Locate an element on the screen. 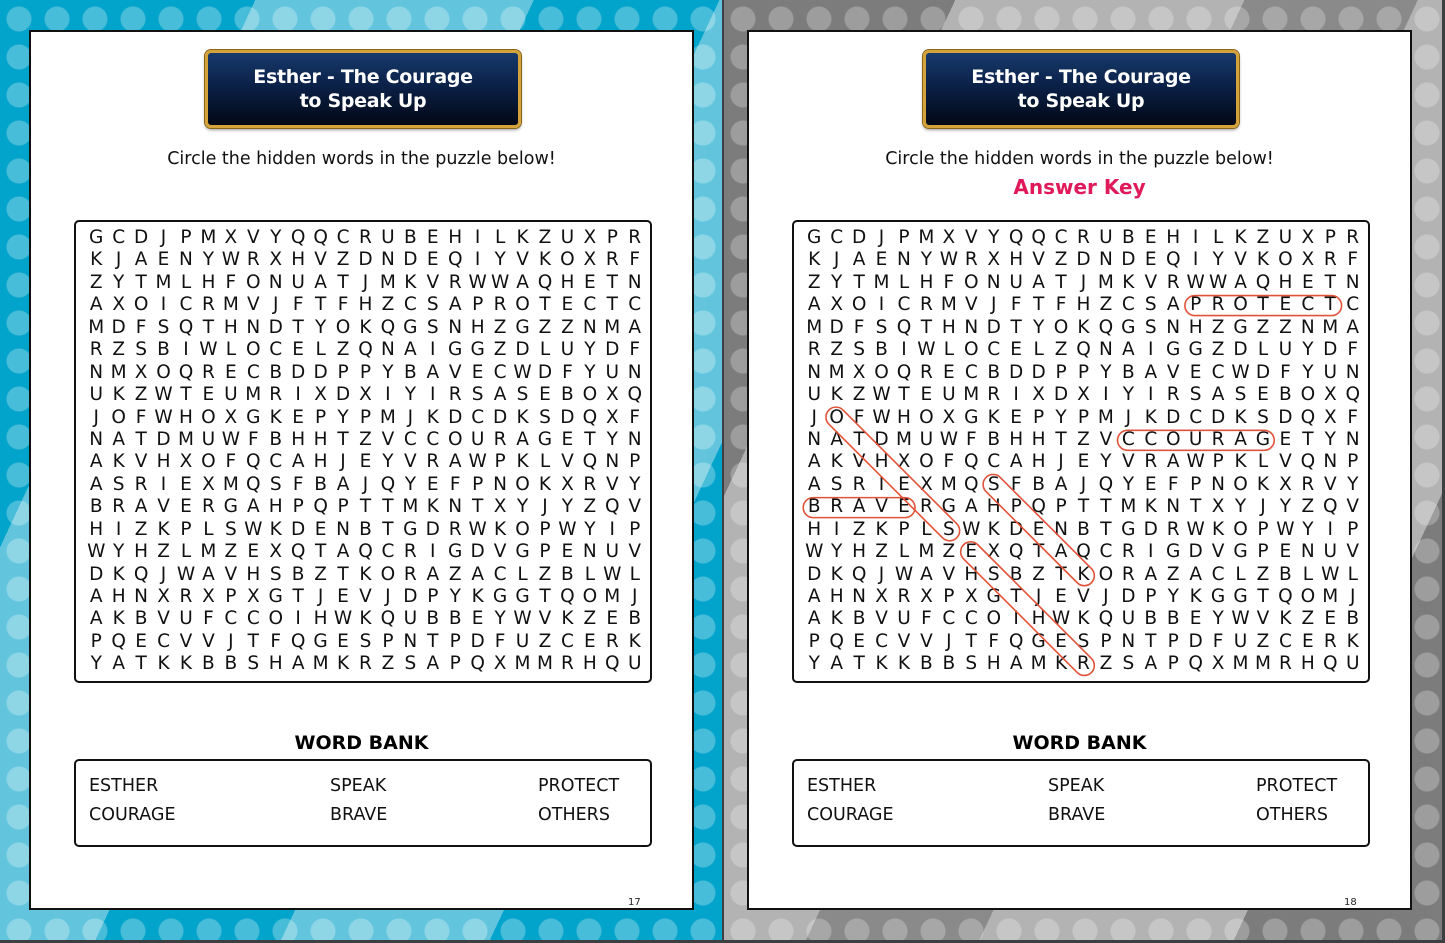  word-bank-title: WORD BANK is located at coordinates (1079, 743).